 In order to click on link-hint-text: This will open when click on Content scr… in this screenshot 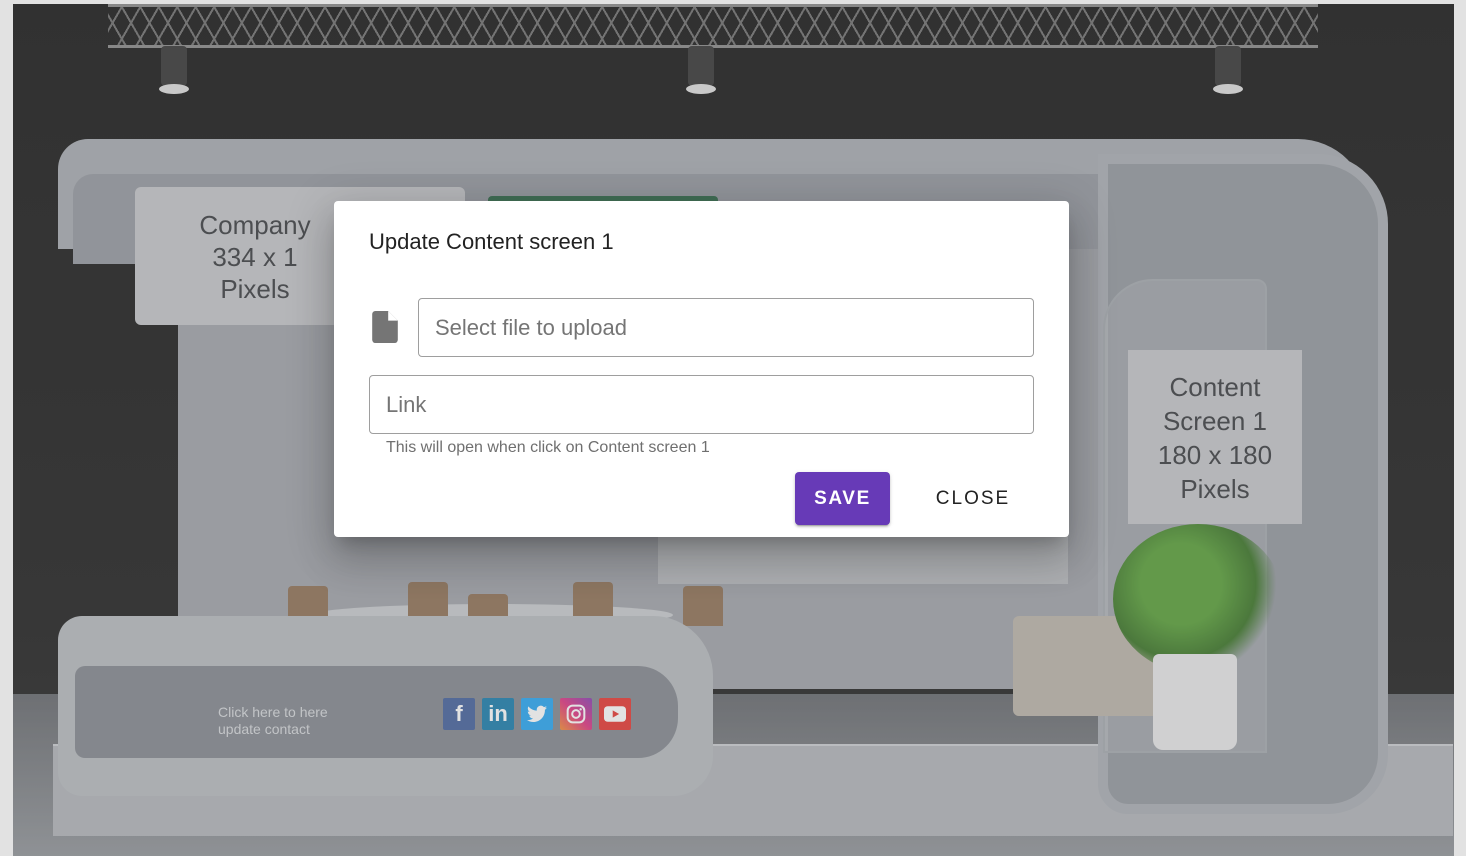, I will do `click(548, 447)`.